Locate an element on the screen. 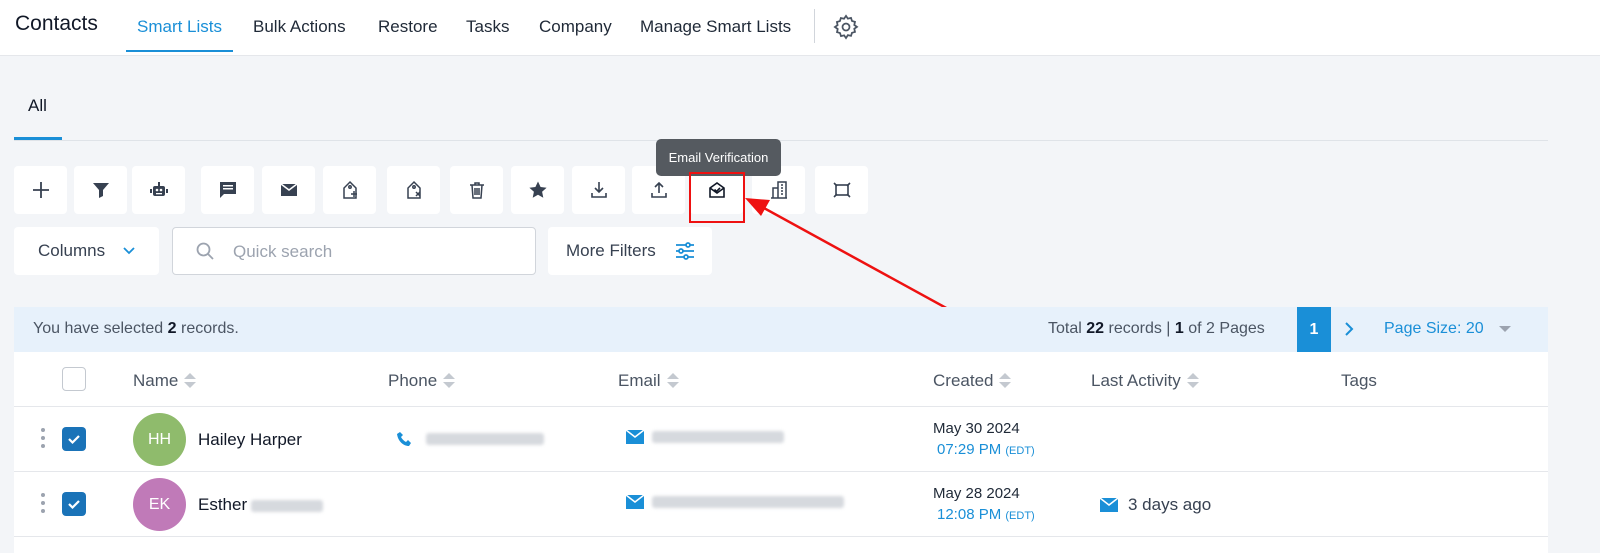  chevron-down-icon is located at coordinates (129, 251).